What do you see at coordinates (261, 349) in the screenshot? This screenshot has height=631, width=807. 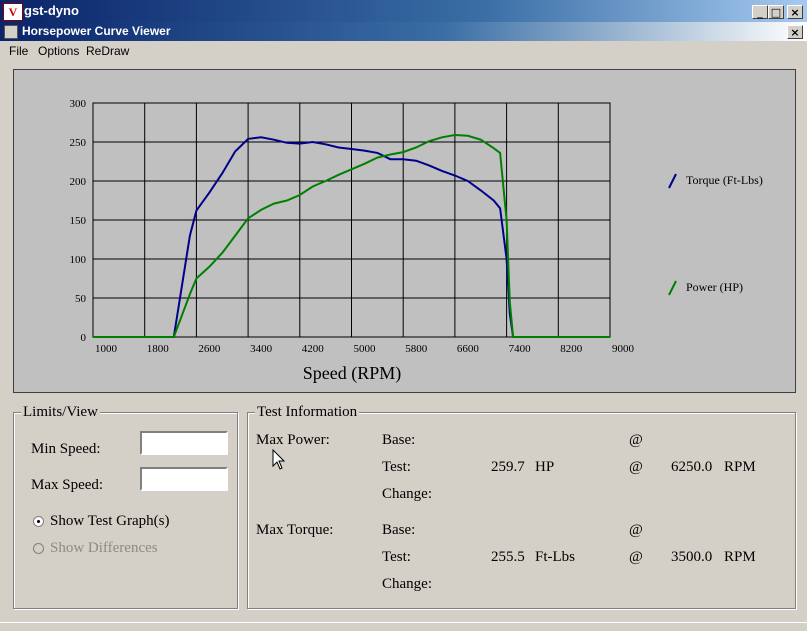 I see `x-tick-label: 3400` at bounding box center [261, 349].